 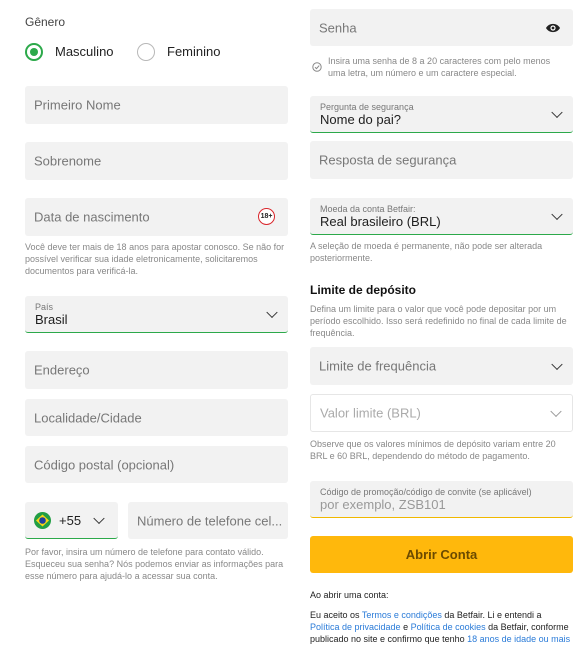 What do you see at coordinates (378, 366) in the screenshot?
I see `deposit-frequency-placeholder: Limite de frequência` at bounding box center [378, 366].